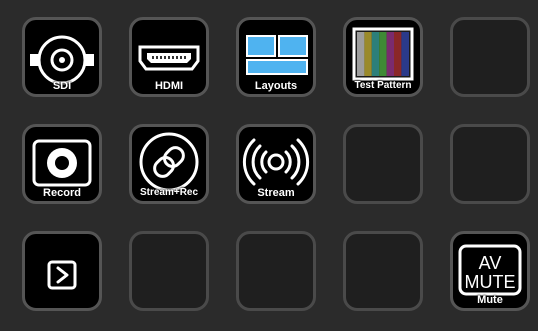 Image resolution: width=538 pixels, height=331 pixels. What do you see at coordinates (62, 164) in the screenshot?
I see `record-key: Record` at bounding box center [62, 164].